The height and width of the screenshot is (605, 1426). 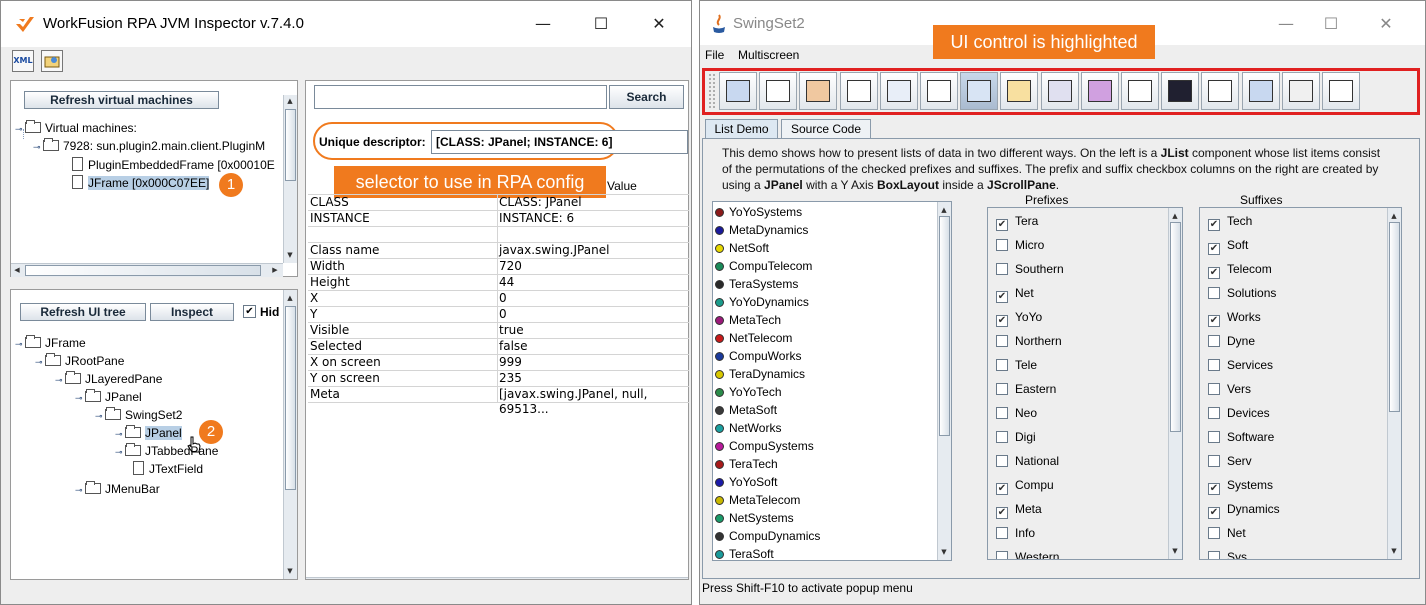 I want to click on checkbox-row: ✔ Works, so click(x=1234, y=317).